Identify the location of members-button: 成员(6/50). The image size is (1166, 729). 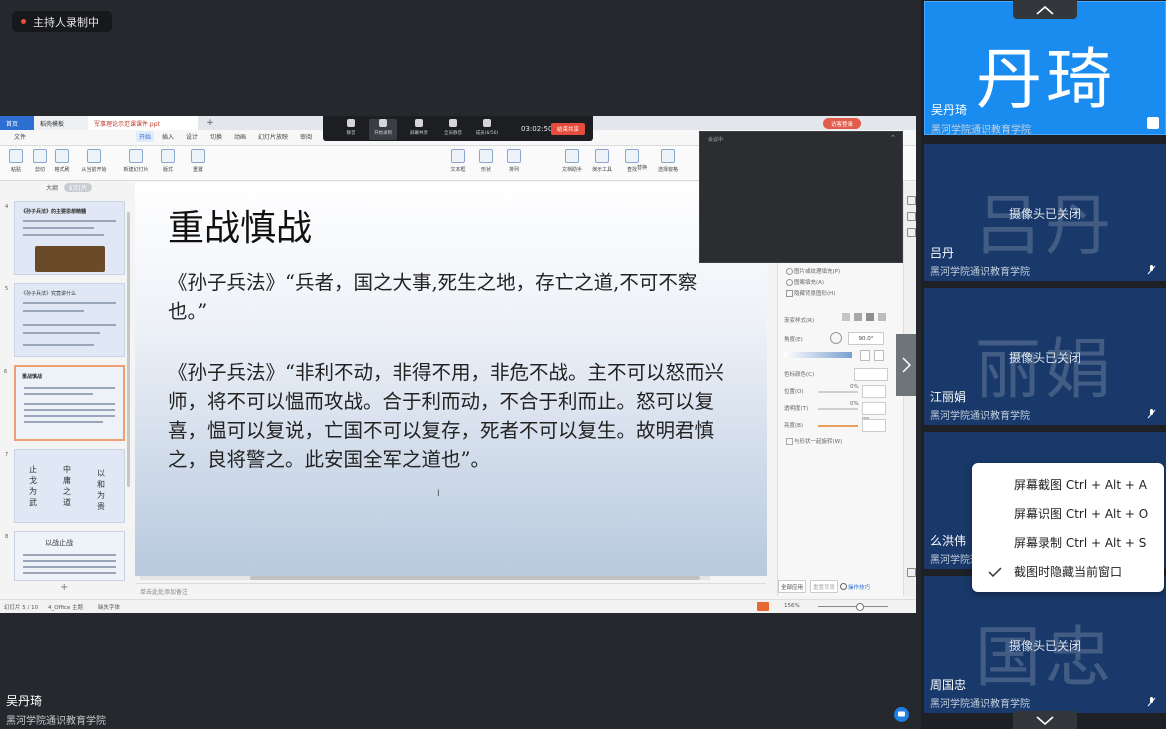
(487, 129).